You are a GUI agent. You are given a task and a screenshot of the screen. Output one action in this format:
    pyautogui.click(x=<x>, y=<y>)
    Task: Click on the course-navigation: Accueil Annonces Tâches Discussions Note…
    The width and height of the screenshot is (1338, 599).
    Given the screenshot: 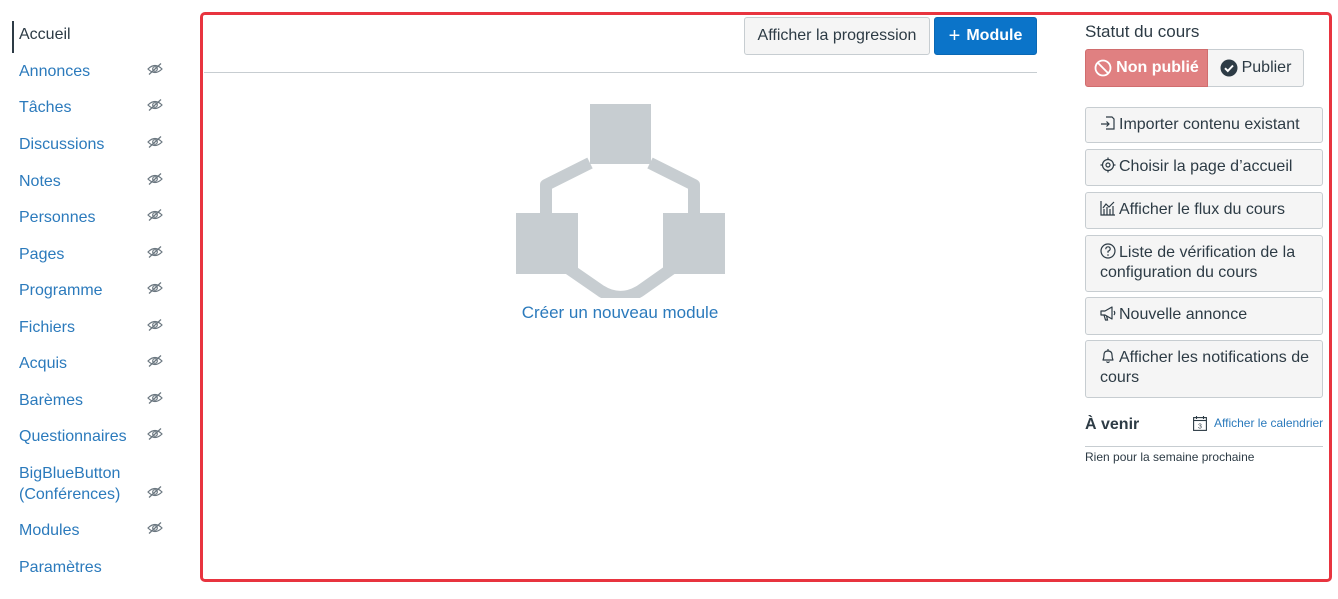 What is the action you would take?
    pyautogui.click(x=95, y=299)
    